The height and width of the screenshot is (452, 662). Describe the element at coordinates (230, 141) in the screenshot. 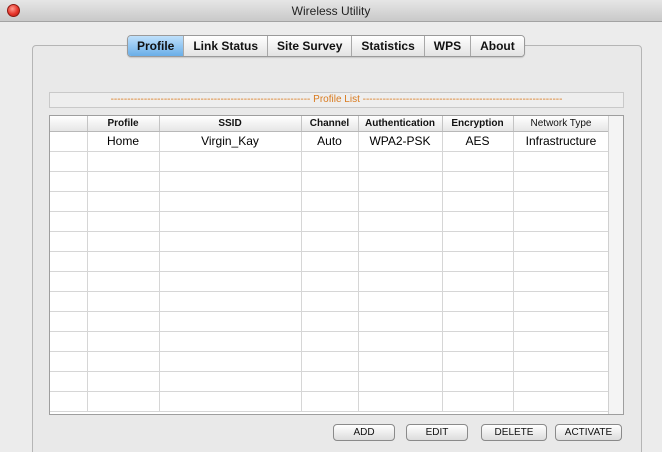

I see `table-cell: Virgin_Kay` at that location.